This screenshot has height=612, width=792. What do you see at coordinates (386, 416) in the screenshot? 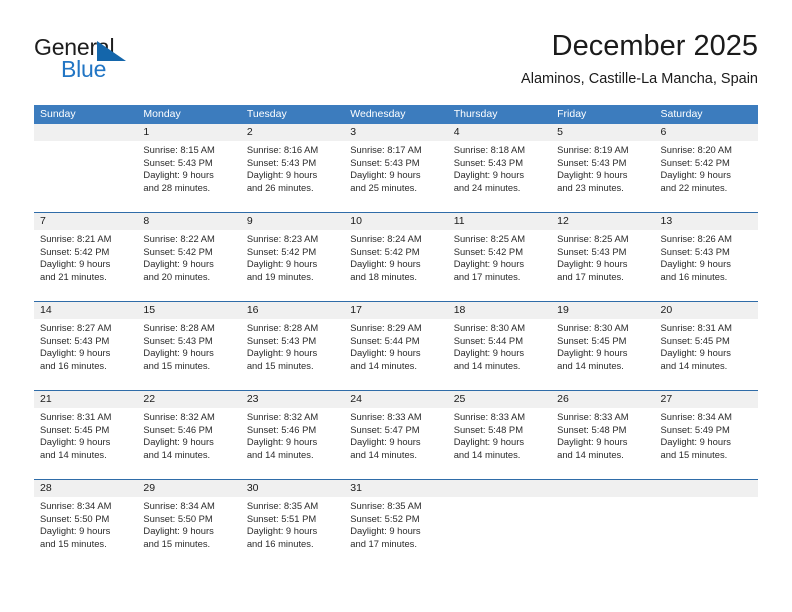
I see `sunrise-text: Sunrise: 8:33 AM` at bounding box center [386, 416].